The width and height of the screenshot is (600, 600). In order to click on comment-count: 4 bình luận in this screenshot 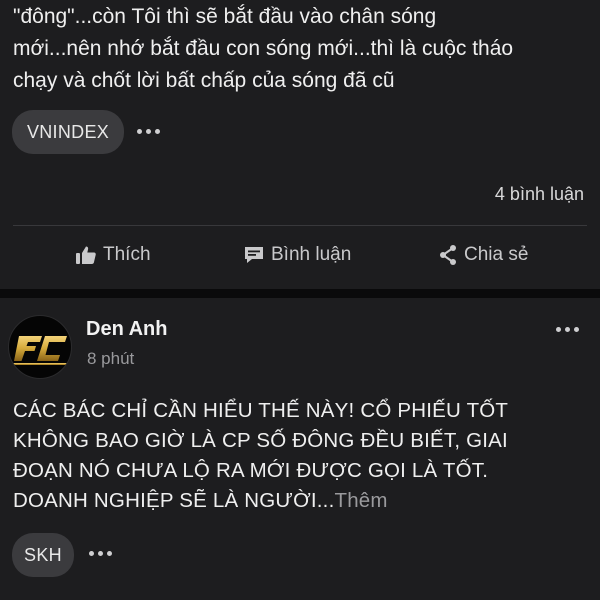, I will do `click(539, 194)`.